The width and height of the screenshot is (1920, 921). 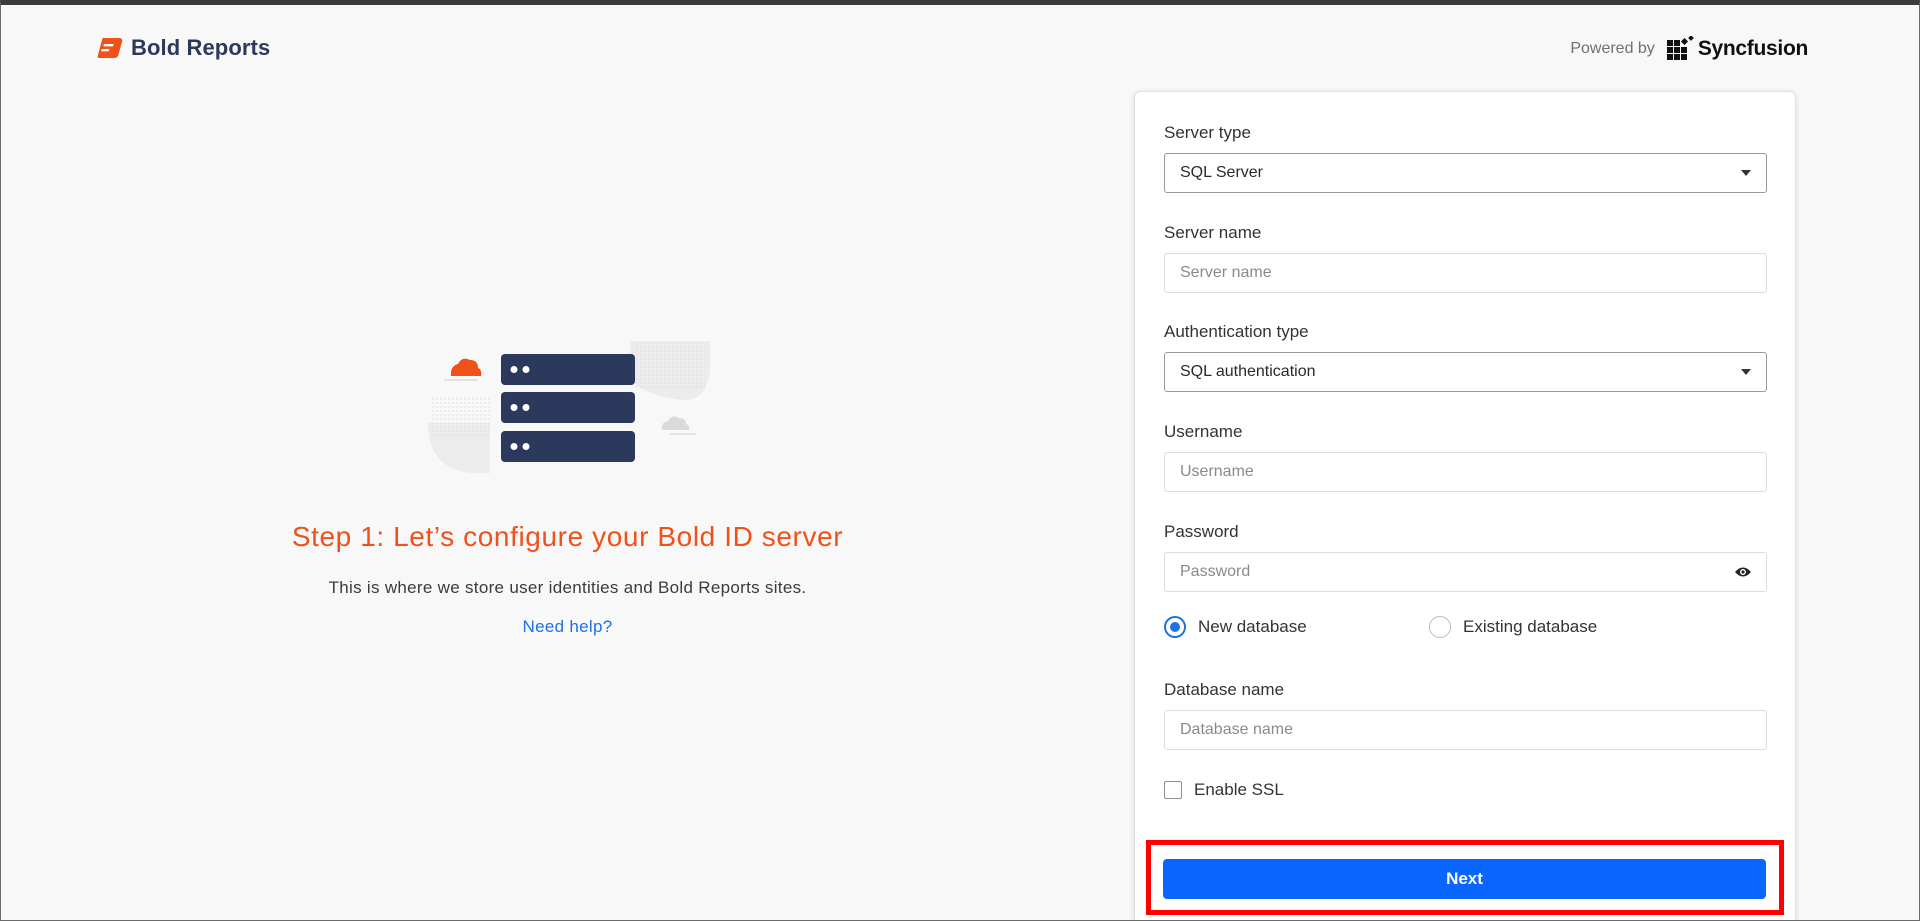 I want to click on server-name-label: Server name, so click(x=1213, y=232).